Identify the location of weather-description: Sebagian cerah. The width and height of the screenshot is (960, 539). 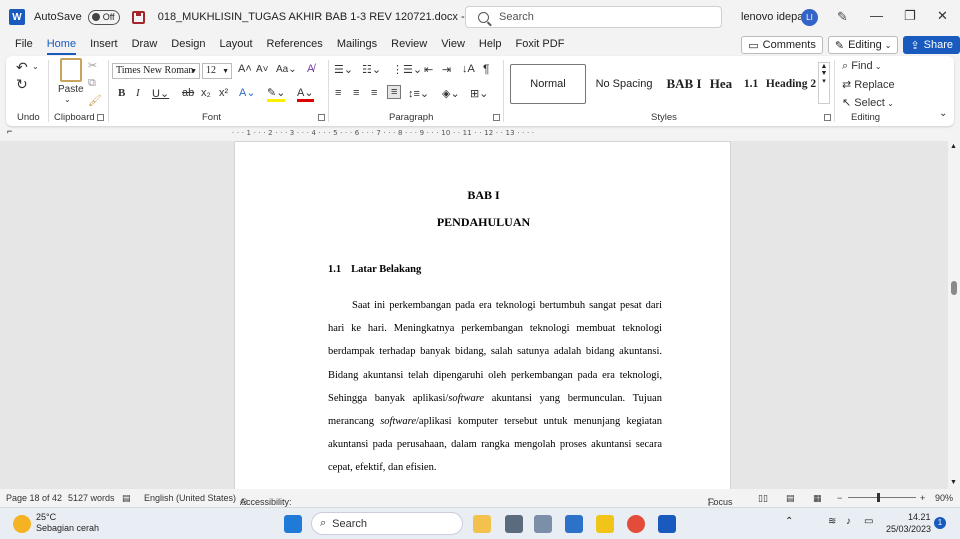
(67, 528).